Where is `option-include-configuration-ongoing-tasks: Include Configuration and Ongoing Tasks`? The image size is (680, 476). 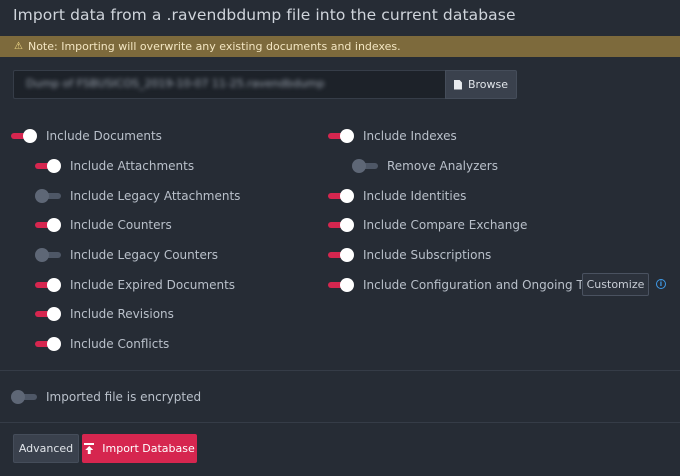
option-include-configuration-ongoing-tasks: Include Configuration and Ongoing Tasks is located at coordinates (468, 285).